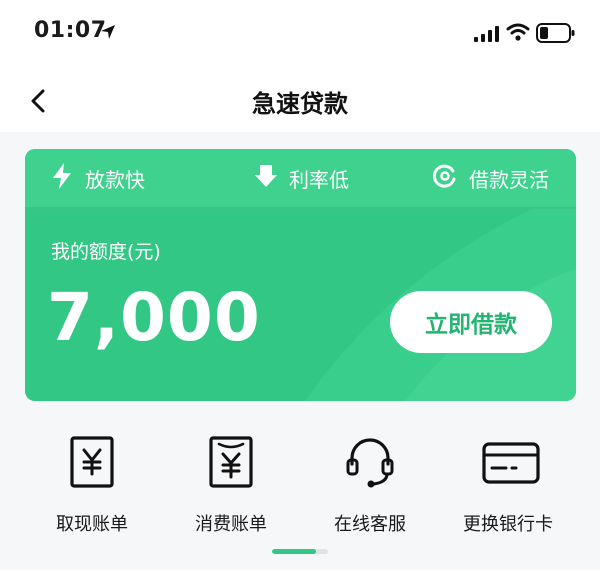  I want to click on shortcut-change-bank-card: 更换银行卡, so click(508, 483).